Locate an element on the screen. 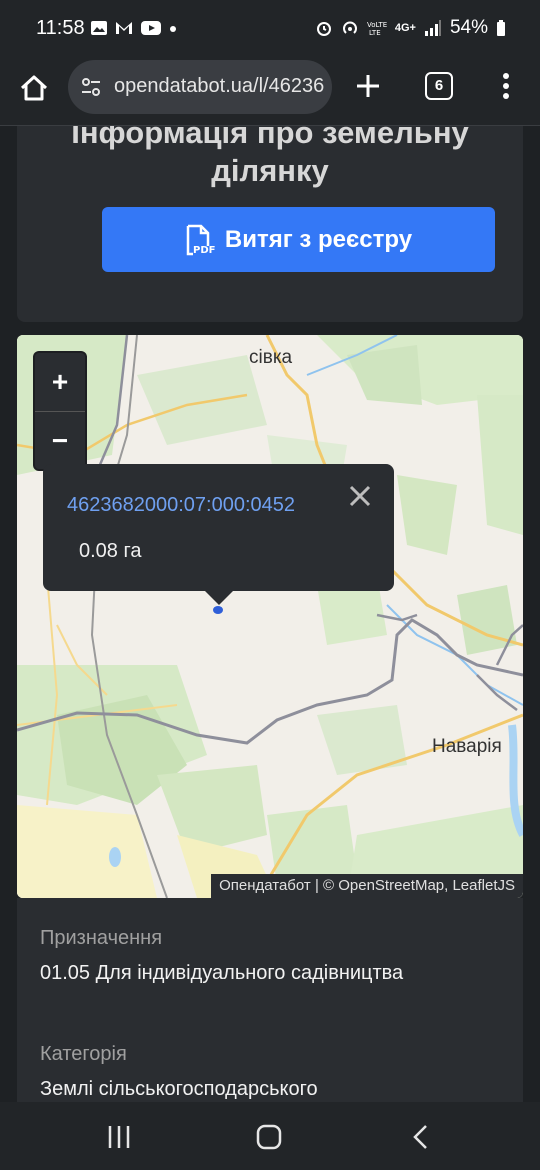 This screenshot has width=540, height=1170. parcel-area: 0.08 га is located at coordinates (110, 551).